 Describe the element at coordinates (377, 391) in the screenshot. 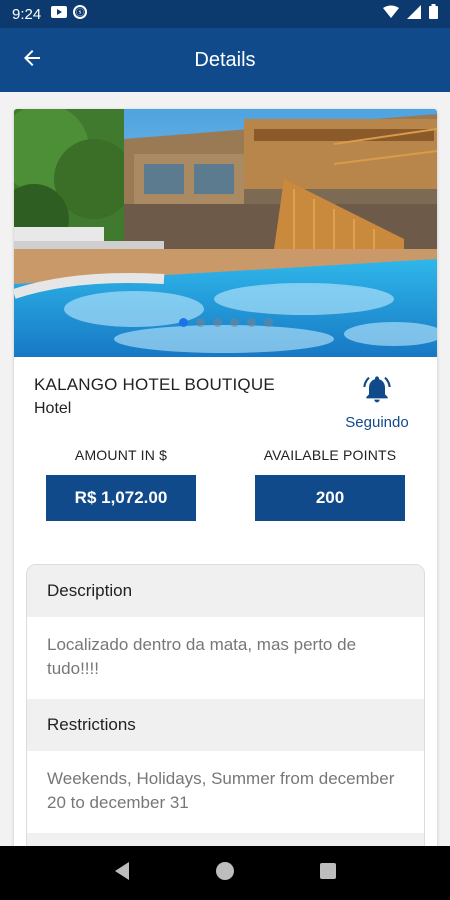

I see `bell-icon` at that location.